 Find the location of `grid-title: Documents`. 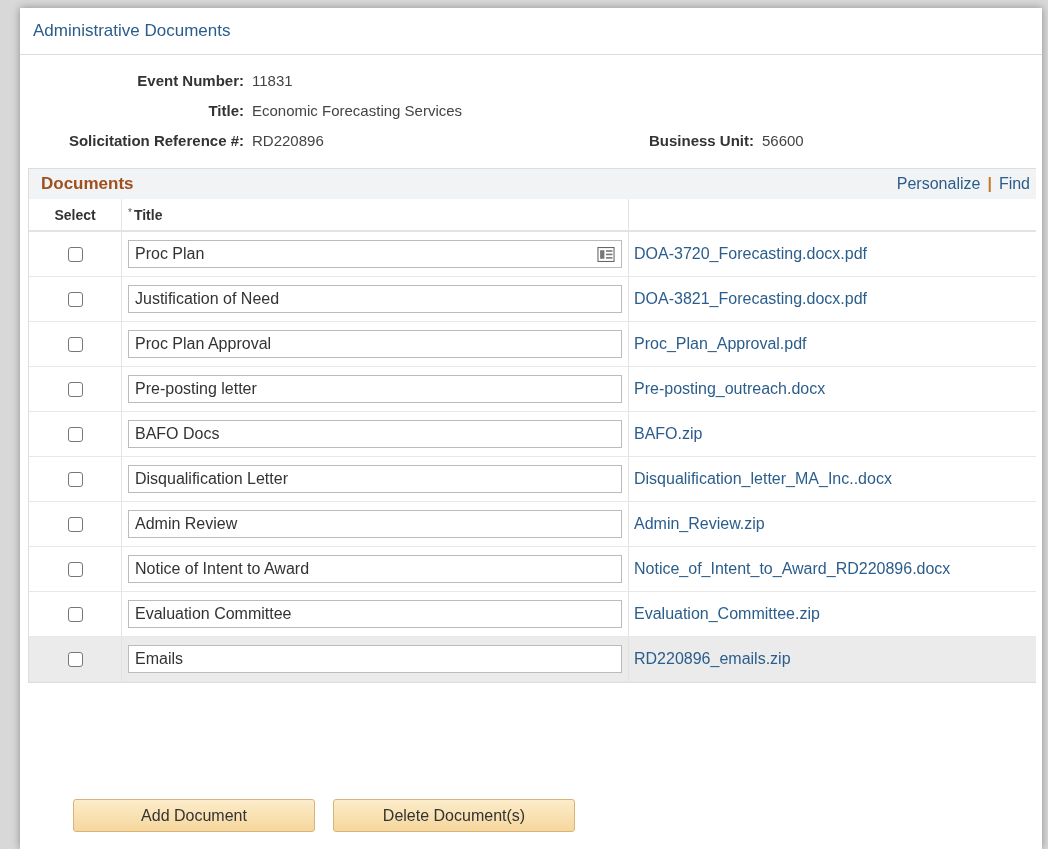

grid-title: Documents is located at coordinates (87, 184).